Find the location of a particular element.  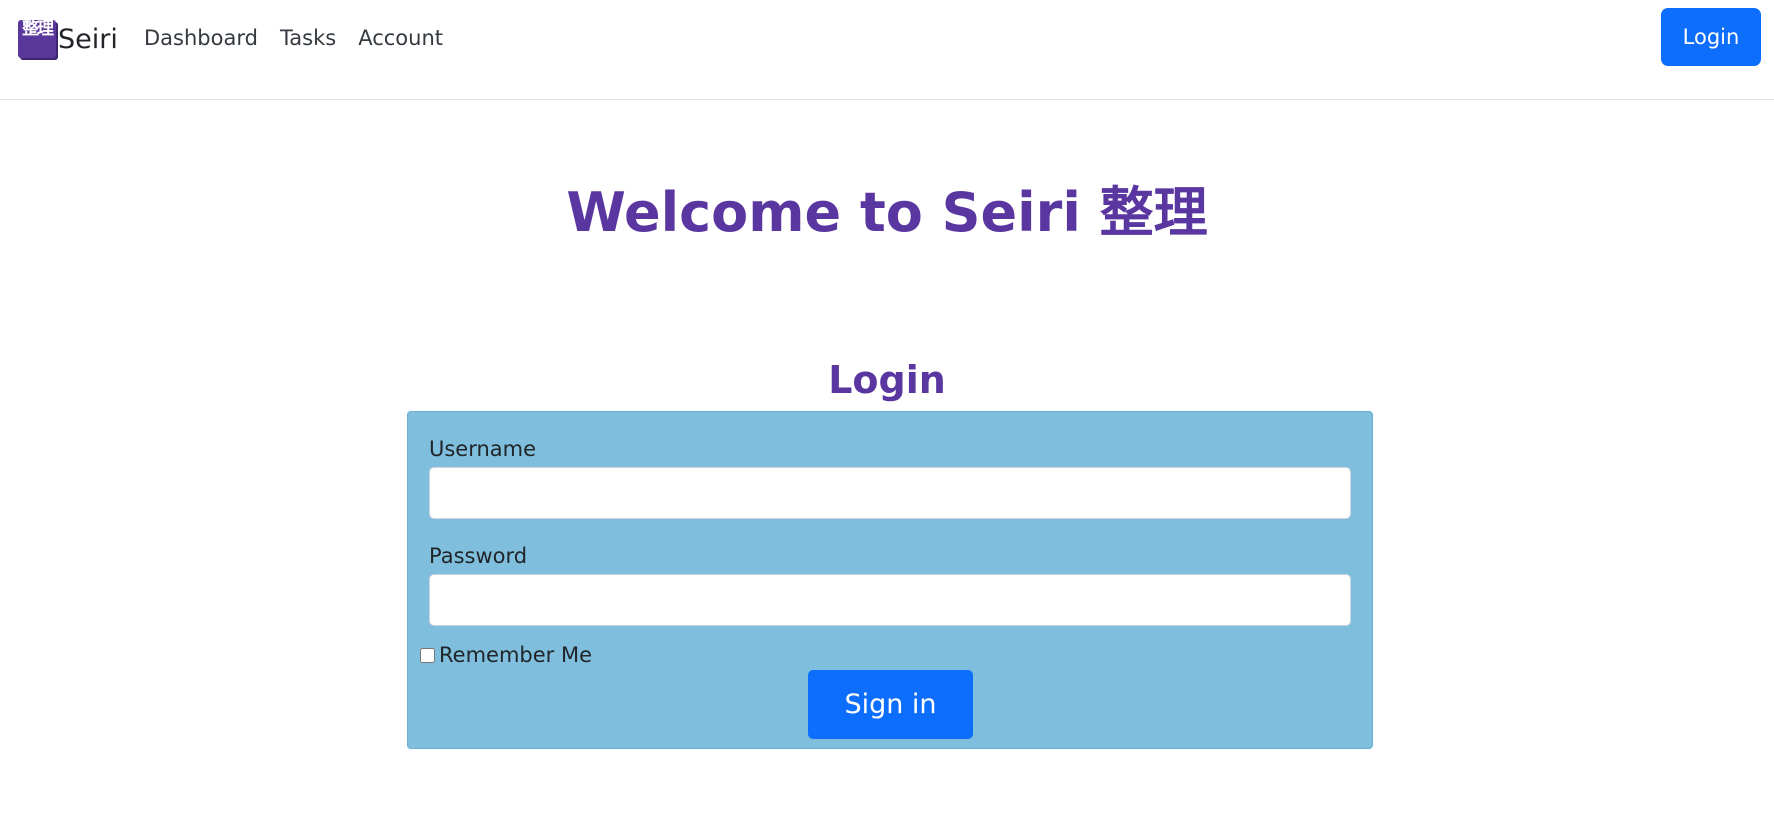

brand-name: Seiri is located at coordinates (88, 39).